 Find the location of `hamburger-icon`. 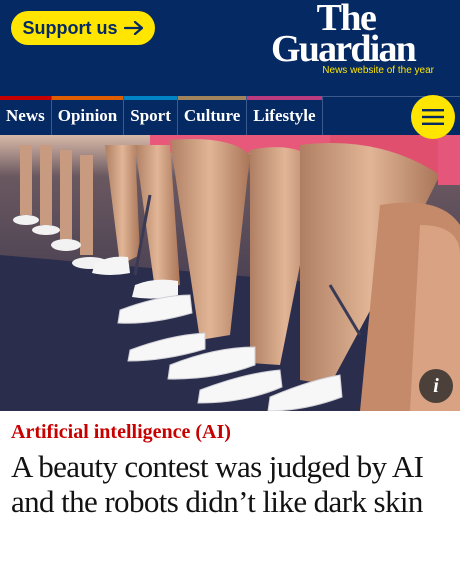

hamburger-icon is located at coordinates (433, 117).